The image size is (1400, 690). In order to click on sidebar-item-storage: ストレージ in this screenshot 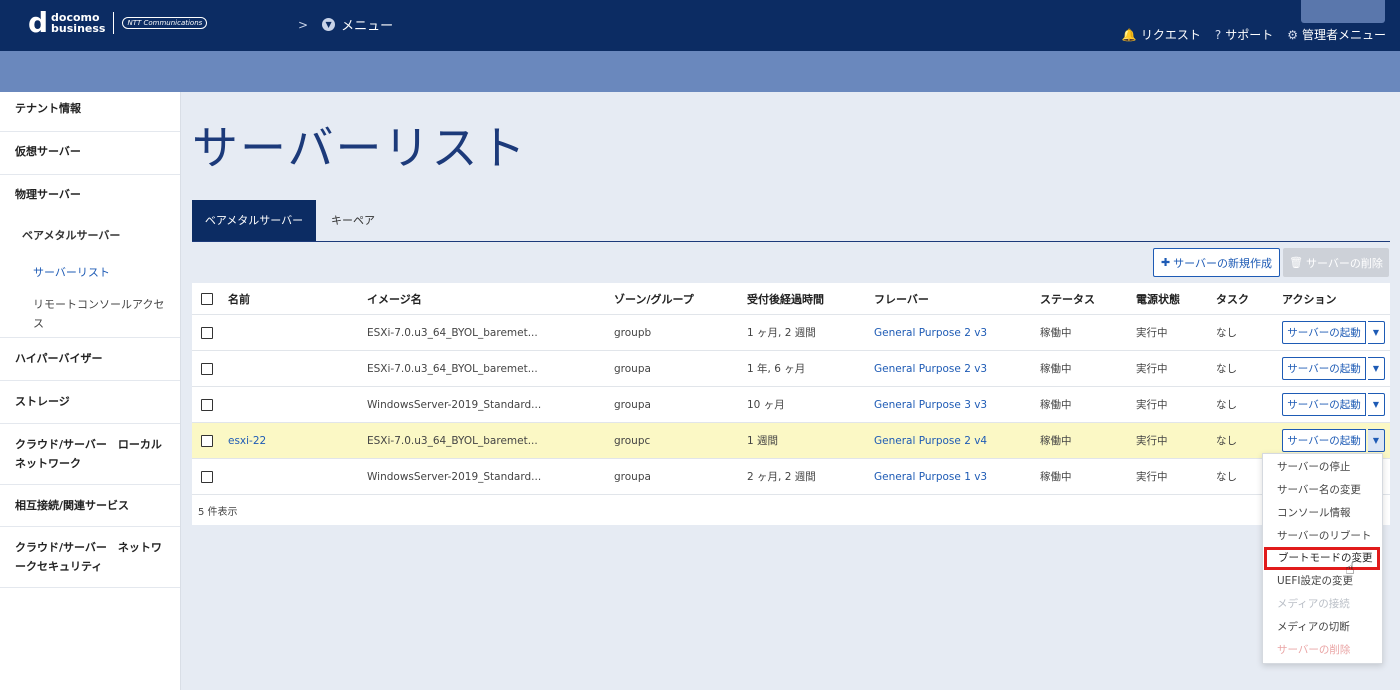, I will do `click(90, 402)`.